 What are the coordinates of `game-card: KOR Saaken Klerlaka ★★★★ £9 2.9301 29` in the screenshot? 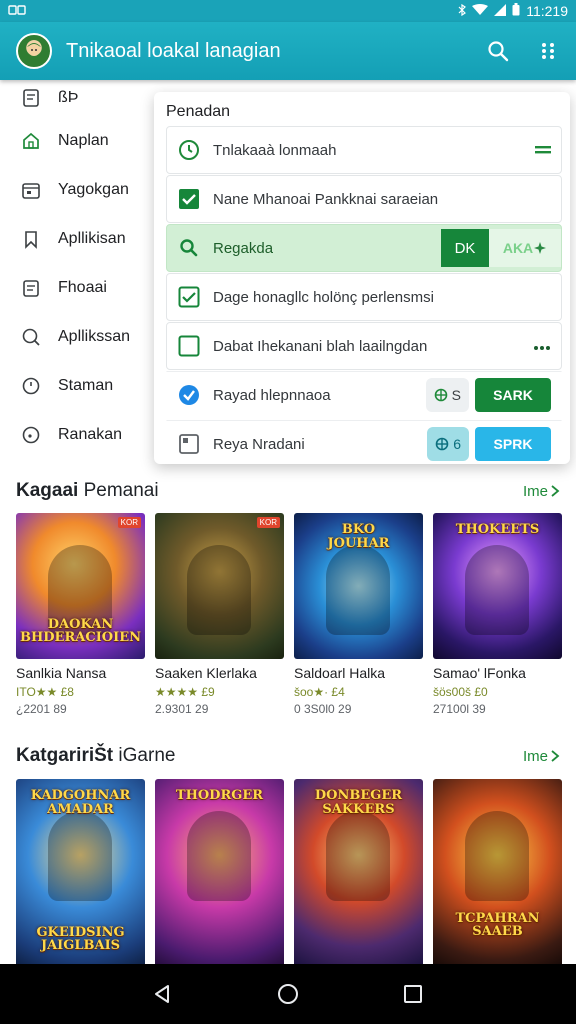 It's located at (219, 614).